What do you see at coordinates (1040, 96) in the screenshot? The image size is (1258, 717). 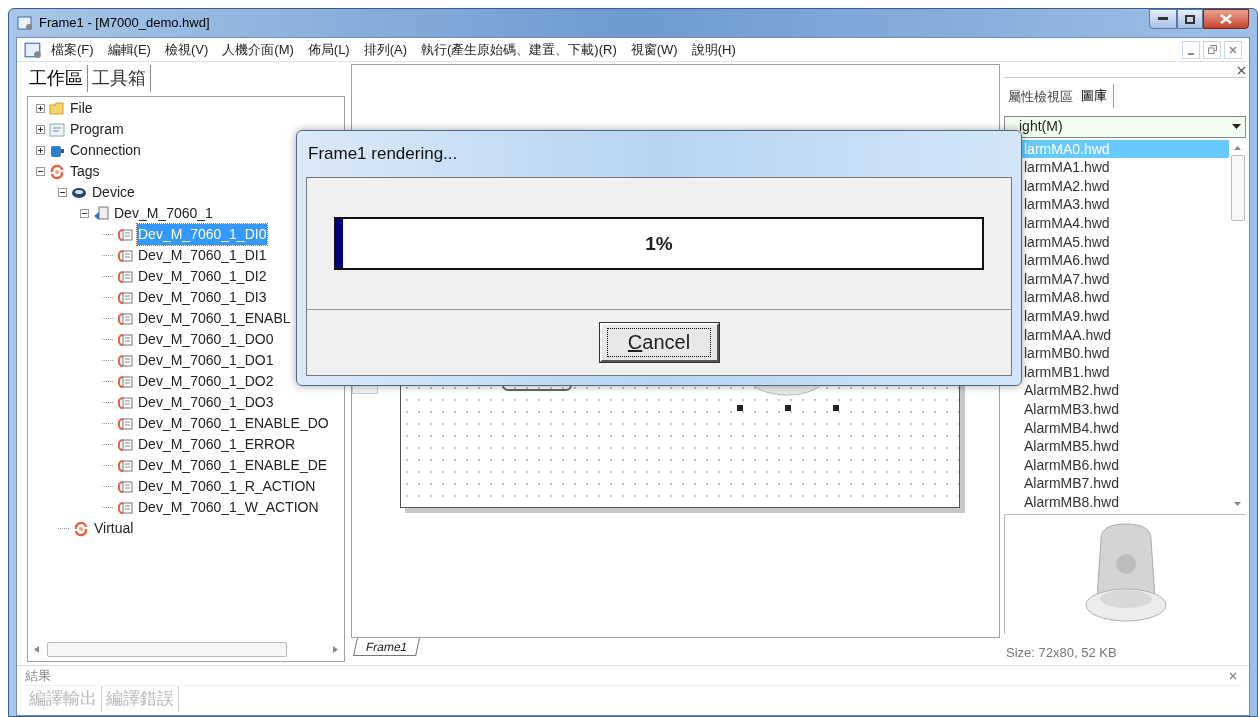 I see `panel-tab: 屬性檢視區` at bounding box center [1040, 96].